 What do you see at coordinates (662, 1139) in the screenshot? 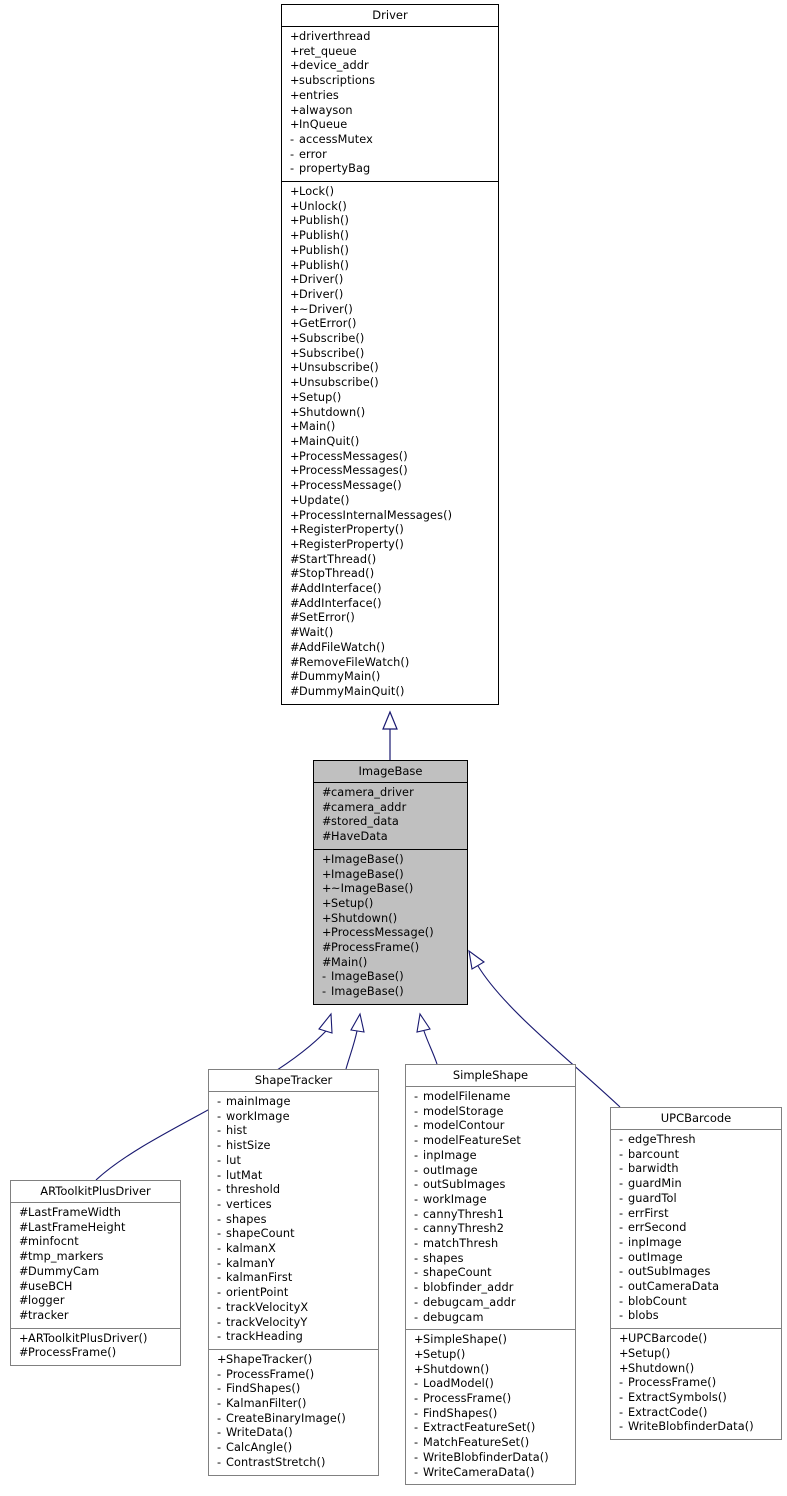
I see `member-name: edgeThresh` at bounding box center [662, 1139].